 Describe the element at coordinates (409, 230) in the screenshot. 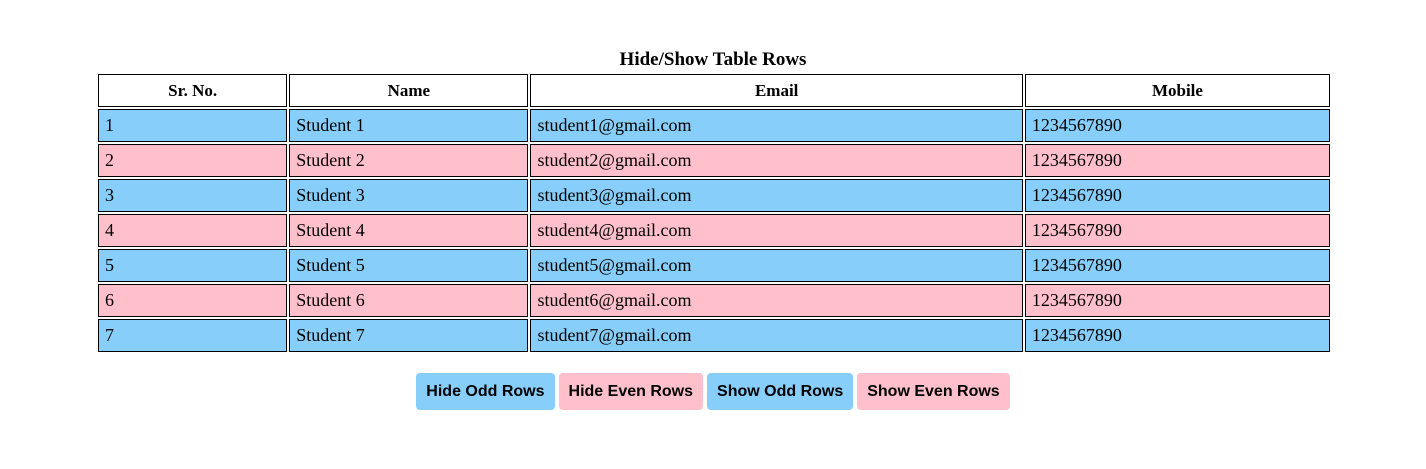

I see `cell-name: Student 4` at that location.